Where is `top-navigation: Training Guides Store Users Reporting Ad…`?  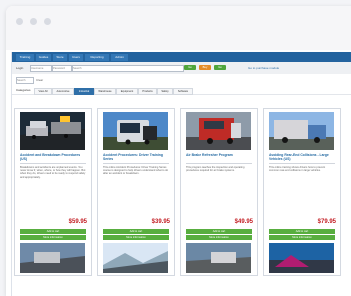 top-navigation: Training Guides Store Users Reporting Ad… is located at coordinates (181, 57).